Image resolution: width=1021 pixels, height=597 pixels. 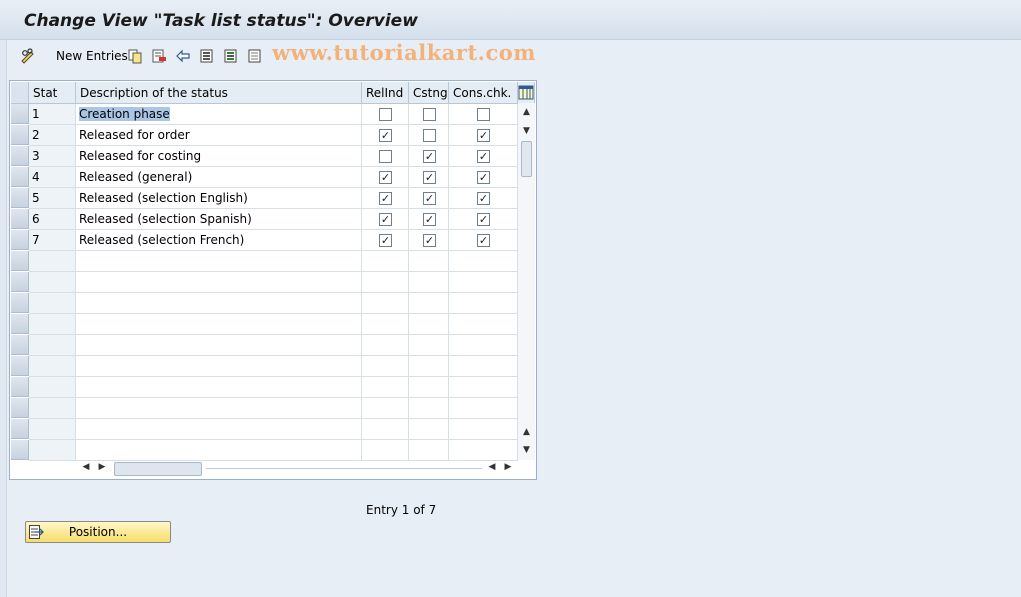 I want to click on deselect-all-icon, so click(x=255, y=56).